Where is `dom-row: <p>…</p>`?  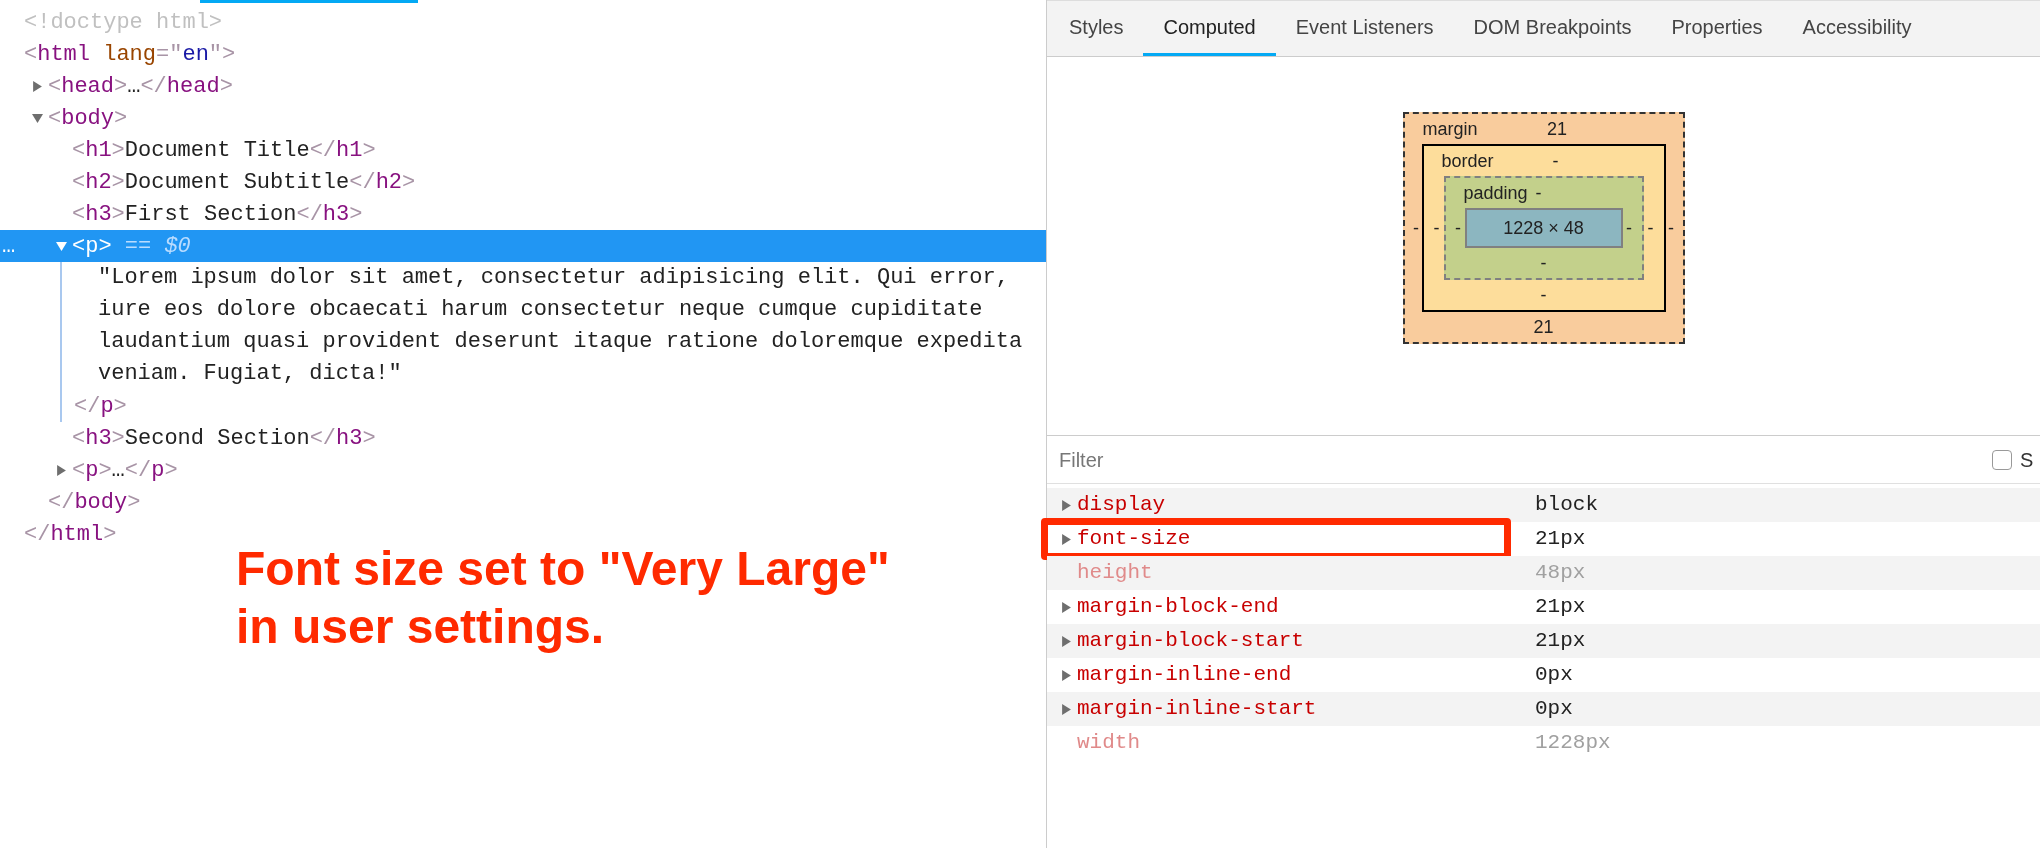
dom-row: <p>…</p> is located at coordinates (523, 470).